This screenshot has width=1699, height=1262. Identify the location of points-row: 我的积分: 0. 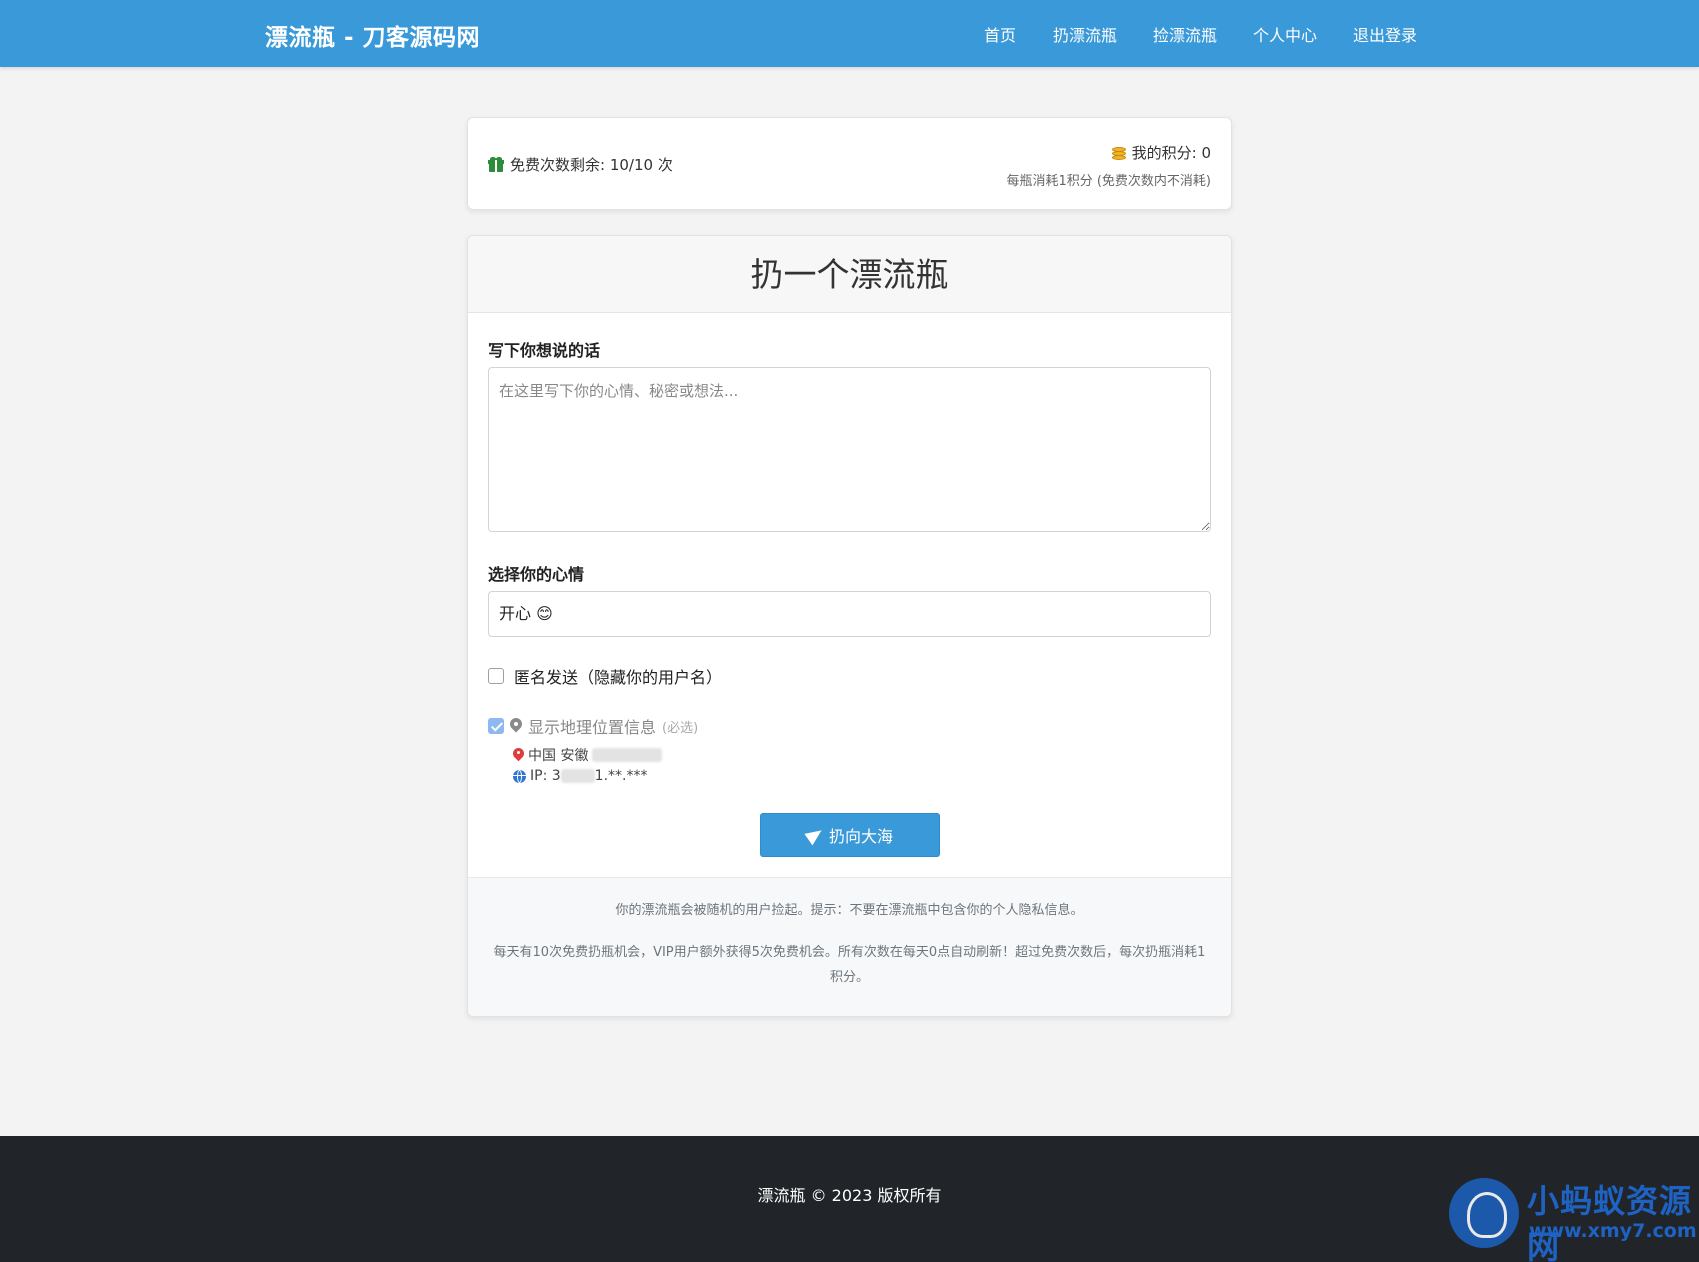
(1160, 152).